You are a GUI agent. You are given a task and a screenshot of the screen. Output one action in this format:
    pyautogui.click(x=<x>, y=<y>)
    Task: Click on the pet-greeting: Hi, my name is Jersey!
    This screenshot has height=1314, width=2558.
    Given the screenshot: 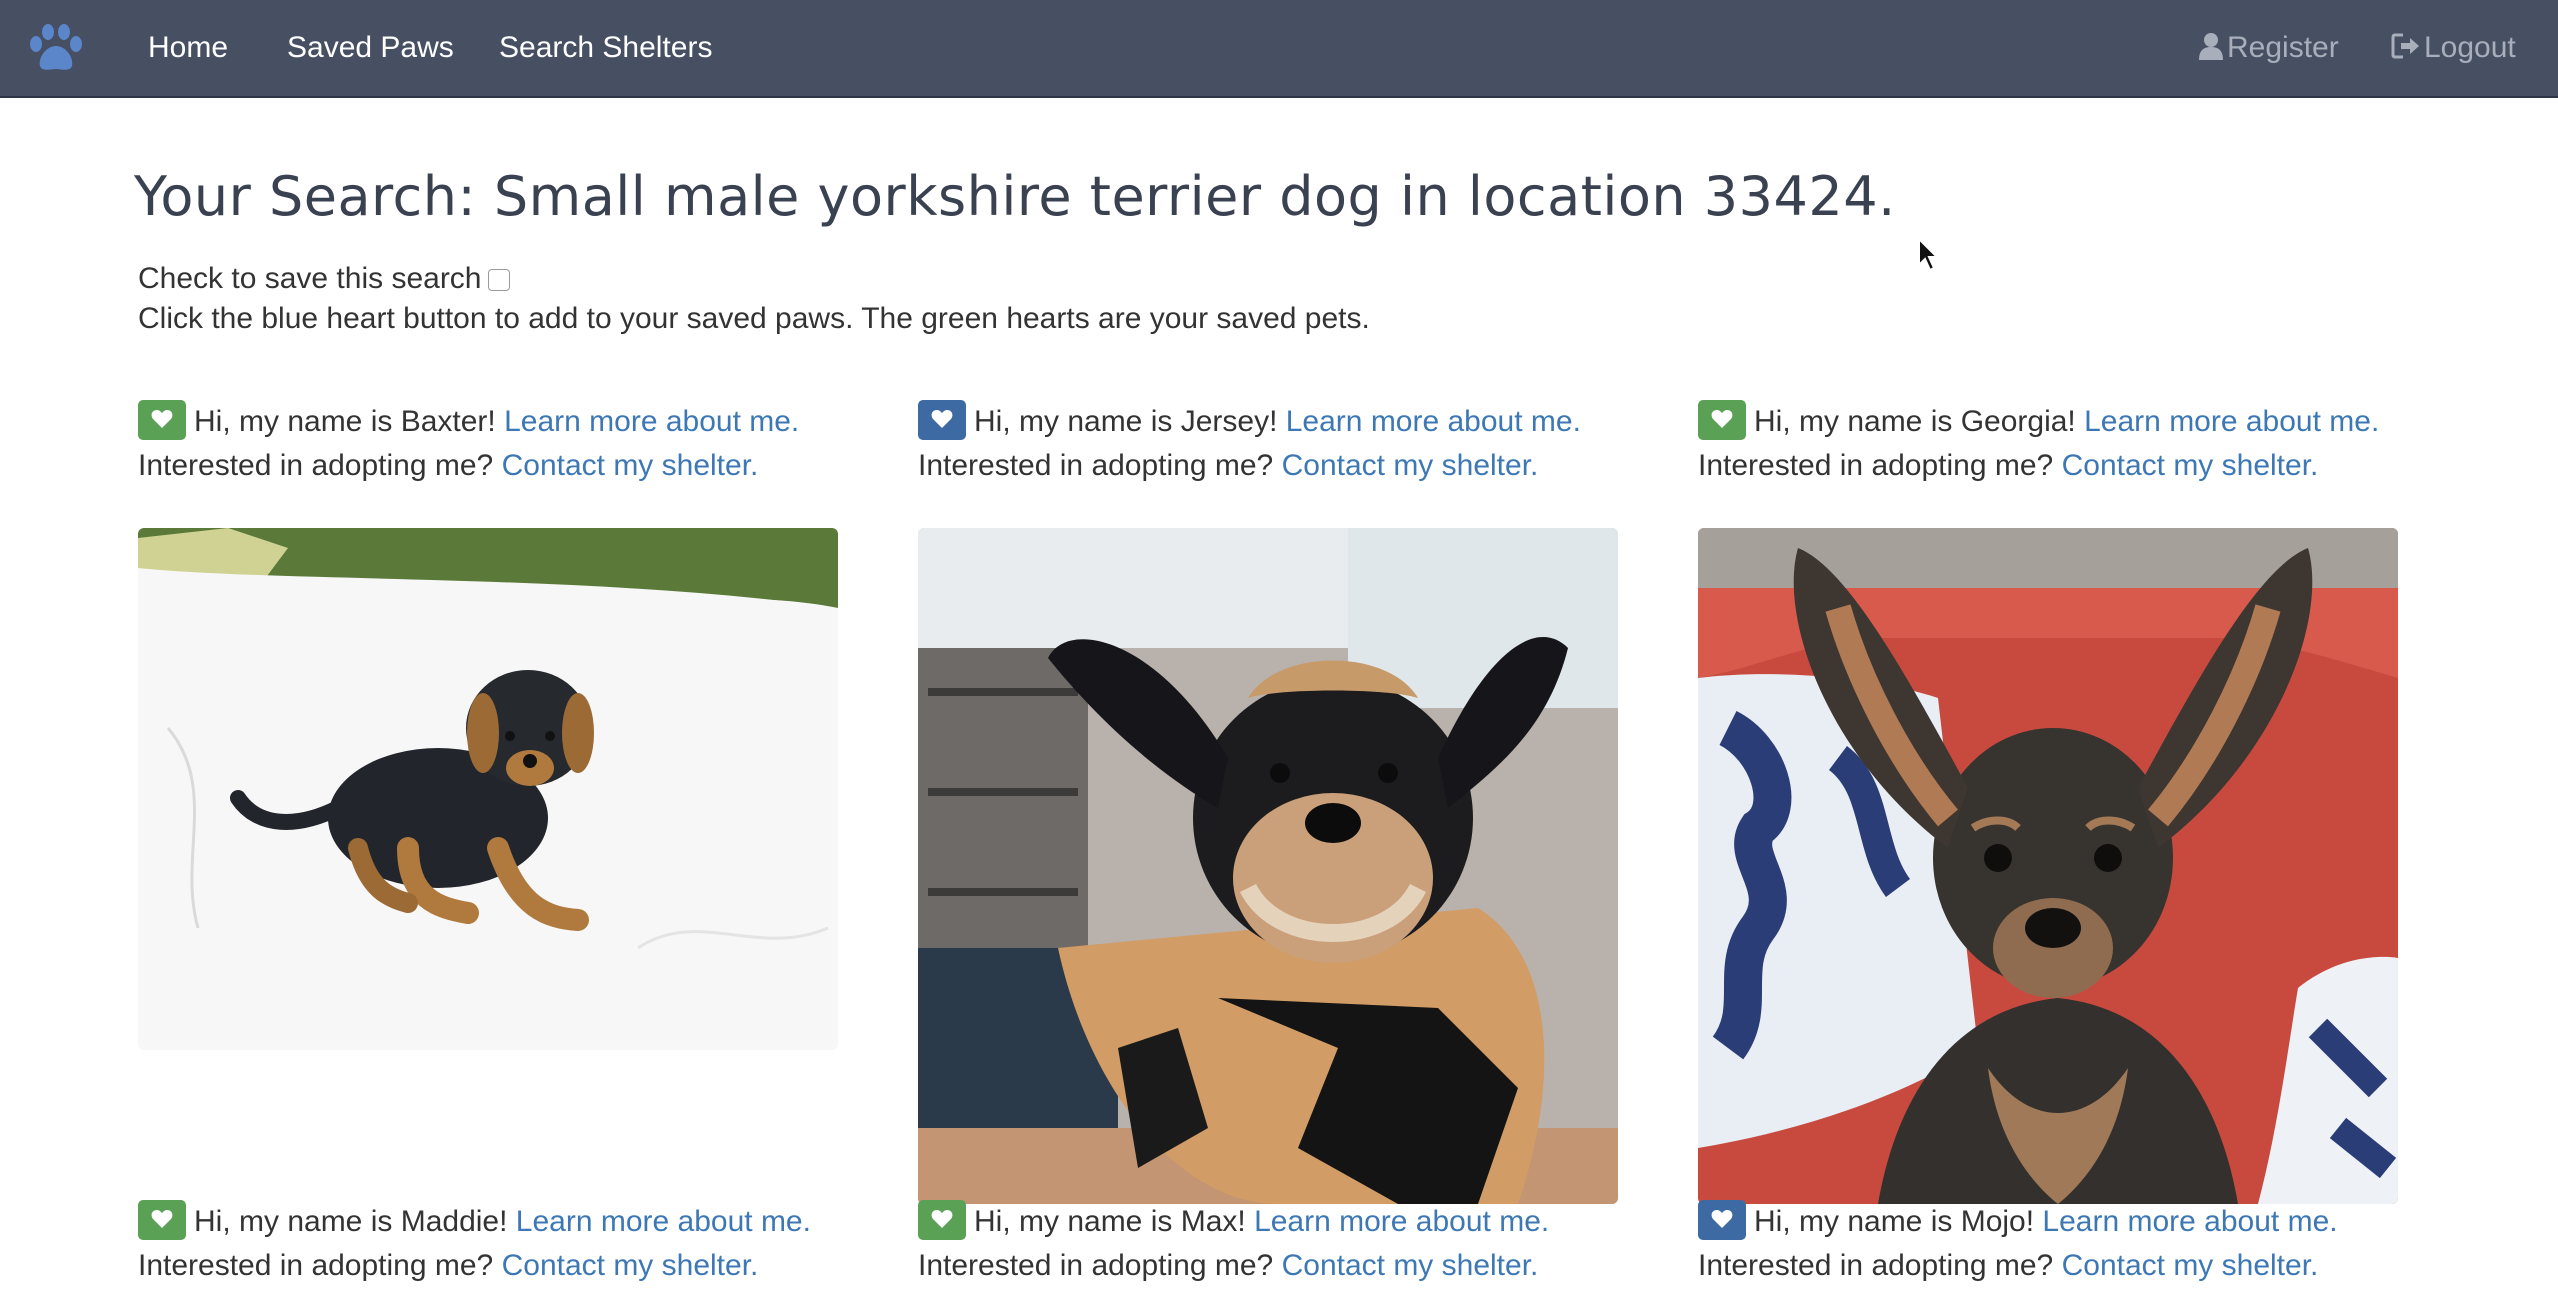 What is the action you would take?
    pyautogui.click(x=1126, y=421)
    